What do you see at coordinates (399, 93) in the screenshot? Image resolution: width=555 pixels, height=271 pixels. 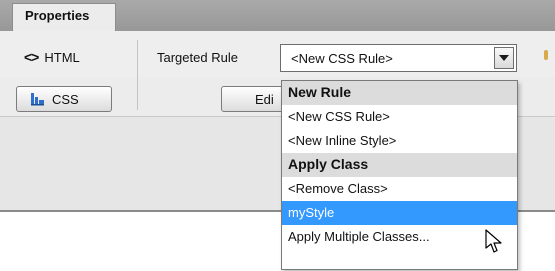 I see `dropdown-header-new-rule: New Rule` at bounding box center [399, 93].